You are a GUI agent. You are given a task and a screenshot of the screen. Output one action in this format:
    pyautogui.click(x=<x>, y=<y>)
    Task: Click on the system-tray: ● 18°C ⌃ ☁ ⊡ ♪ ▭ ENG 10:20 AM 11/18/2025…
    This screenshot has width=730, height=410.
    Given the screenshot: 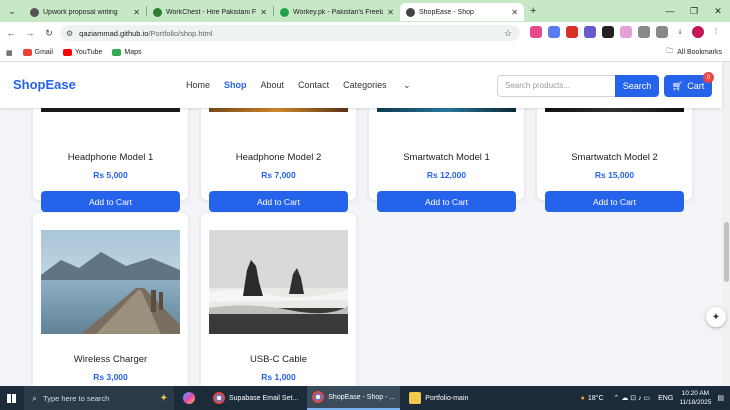 What is the action you would take?
    pyautogui.click(x=655, y=398)
    